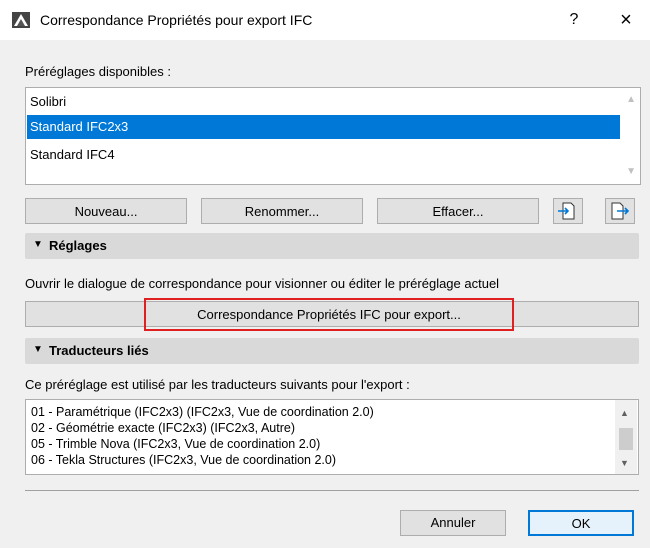 The height and width of the screenshot is (548, 650). I want to click on ok-button: OK, so click(581, 523).